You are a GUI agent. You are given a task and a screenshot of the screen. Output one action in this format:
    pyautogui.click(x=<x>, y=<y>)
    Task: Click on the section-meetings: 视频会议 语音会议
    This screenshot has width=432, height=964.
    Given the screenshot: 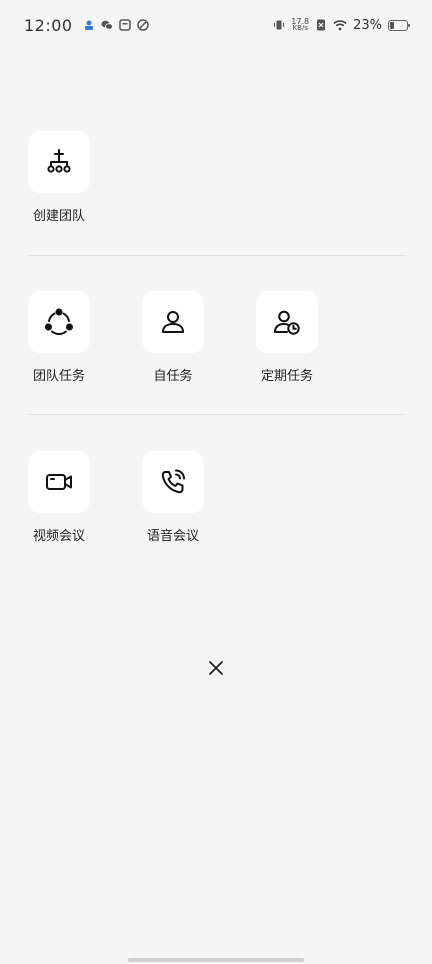 What is the action you would take?
    pyautogui.click(x=217, y=497)
    